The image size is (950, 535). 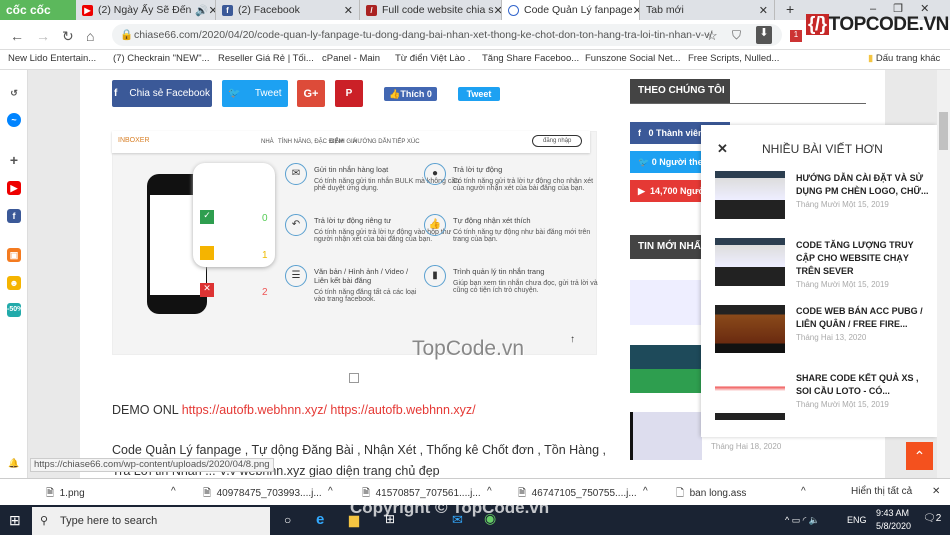 I want to click on share-gplus-button: G+, so click(x=311, y=93).